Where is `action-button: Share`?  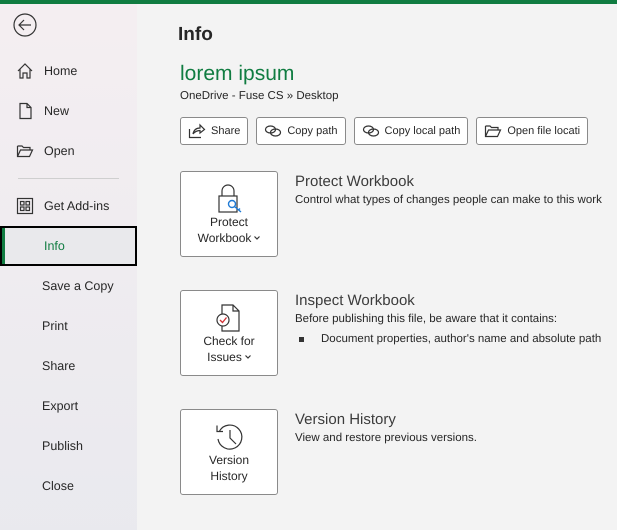
action-button: Share is located at coordinates (214, 131).